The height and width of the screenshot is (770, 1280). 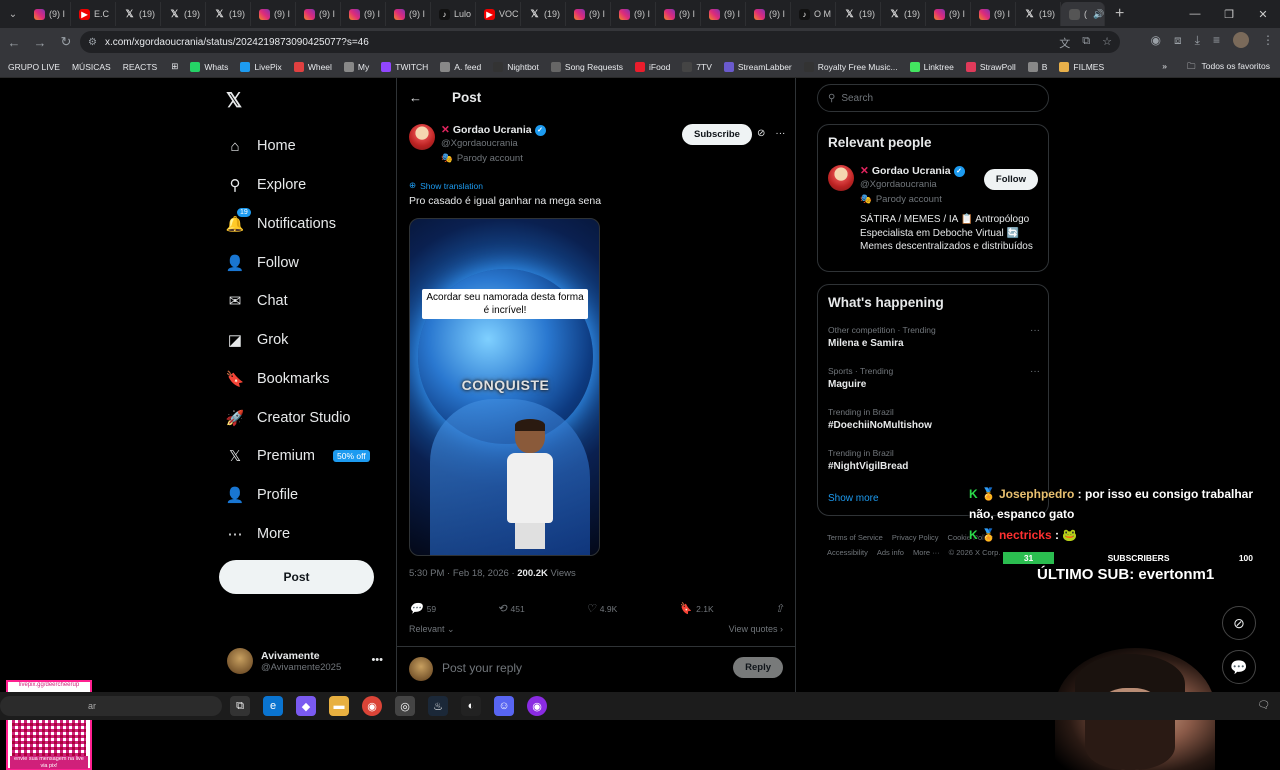 I want to click on trend-item: Sports · Trending Maguire ···, so click(x=934, y=378).